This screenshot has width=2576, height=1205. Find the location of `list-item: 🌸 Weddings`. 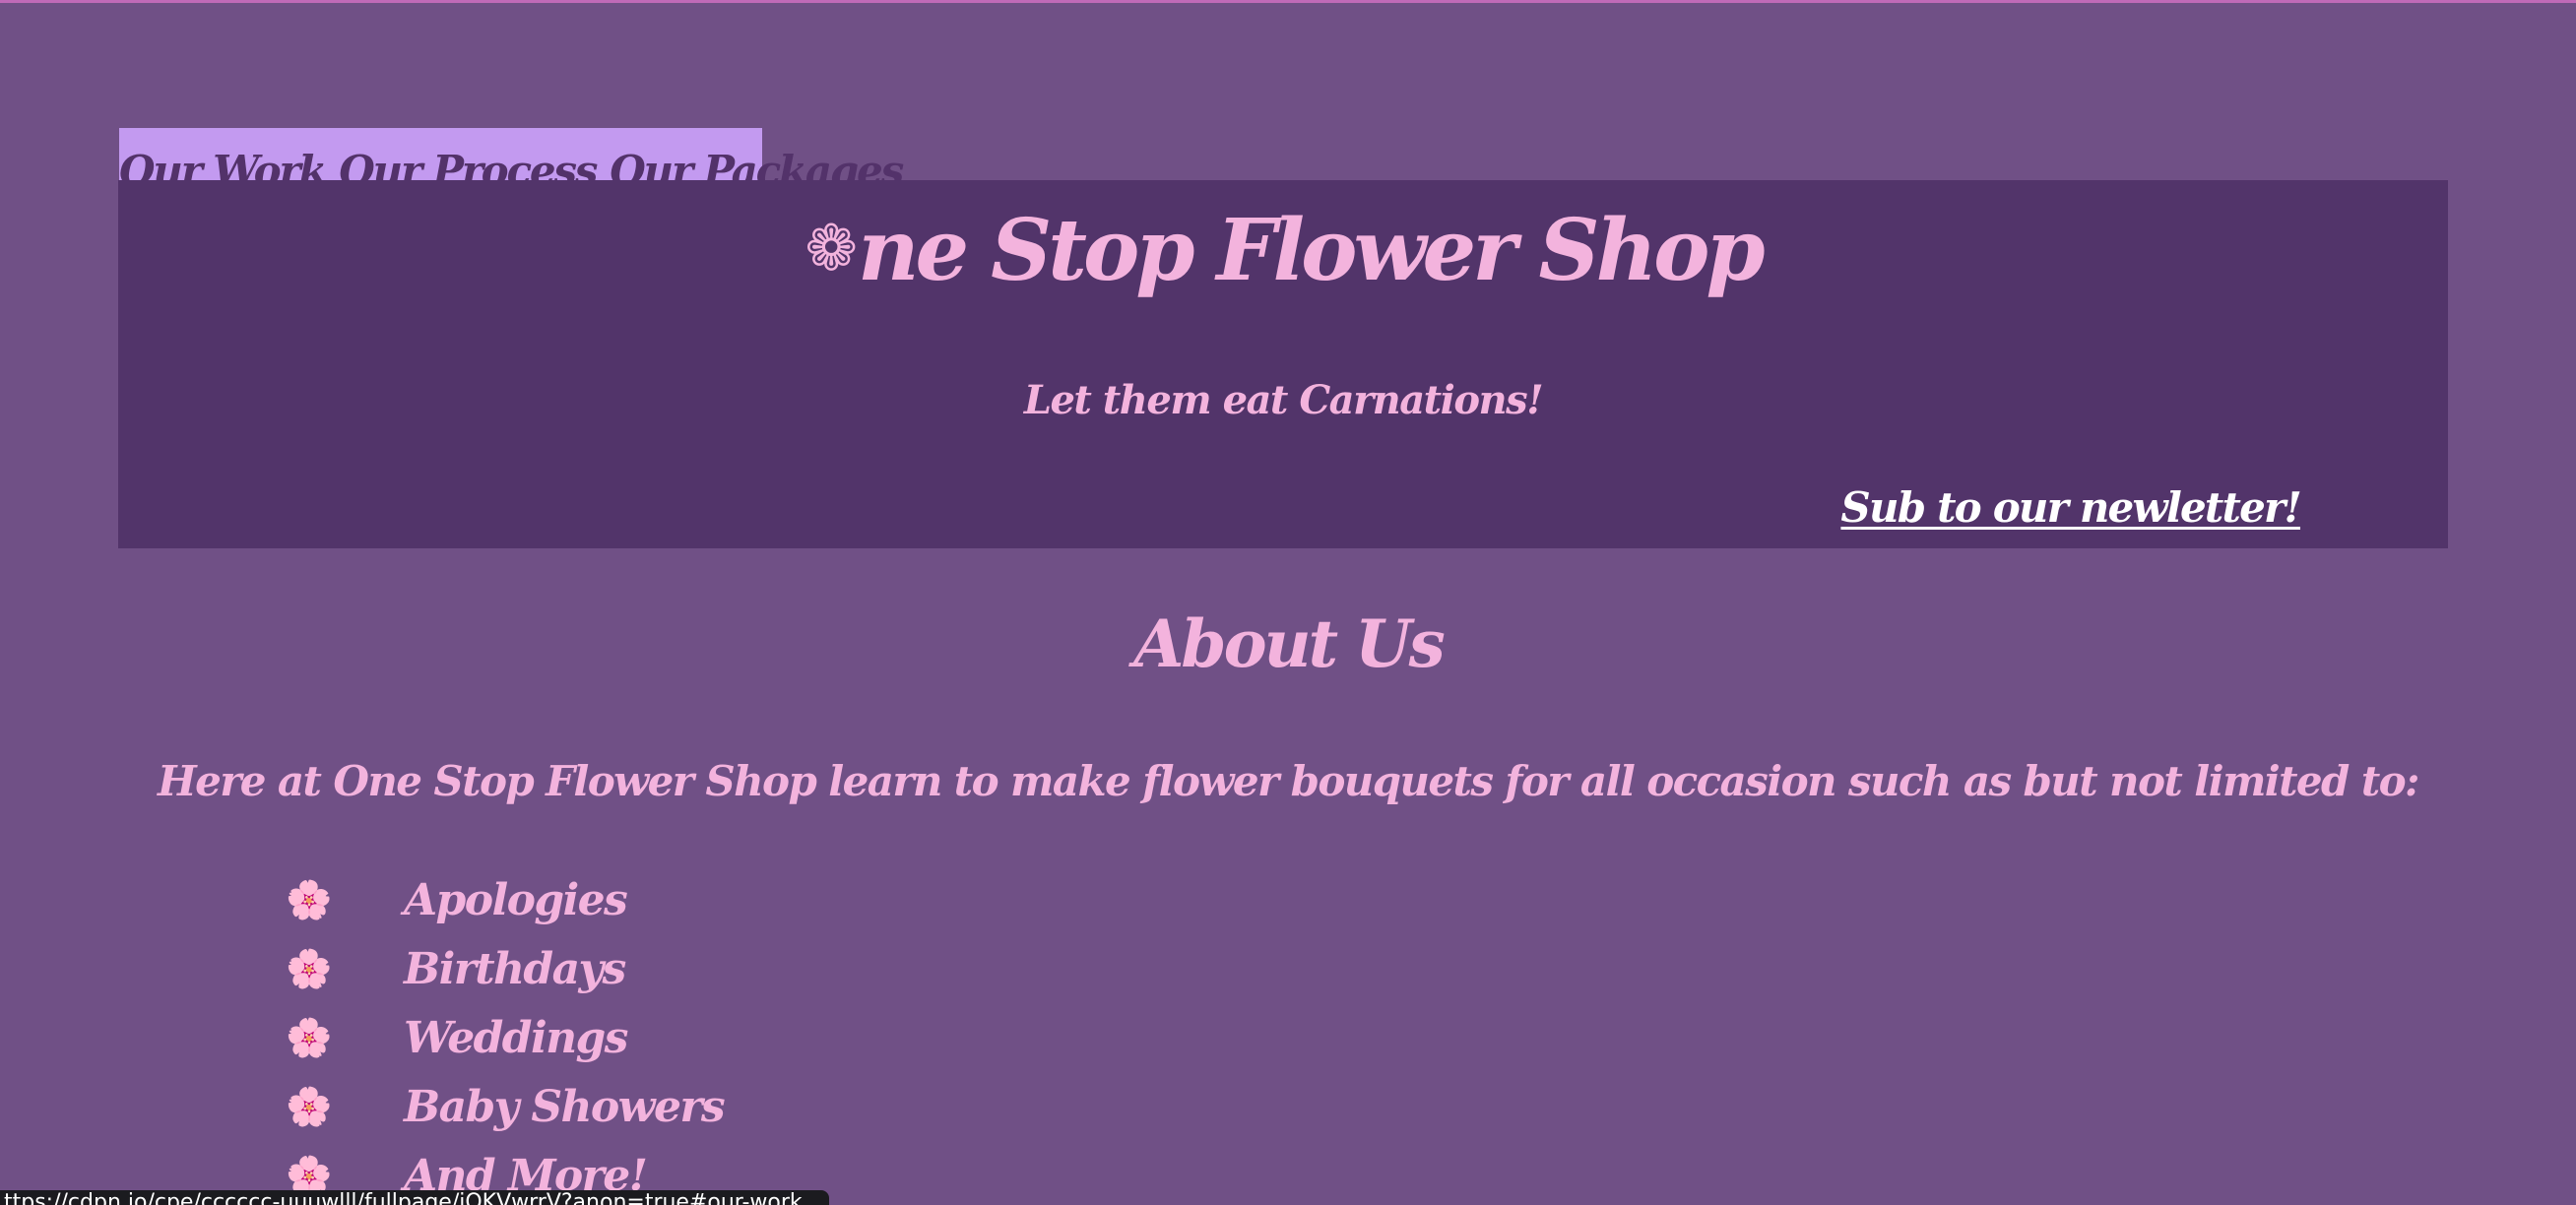

list-item: 🌸 Weddings is located at coordinates (505, 1037).